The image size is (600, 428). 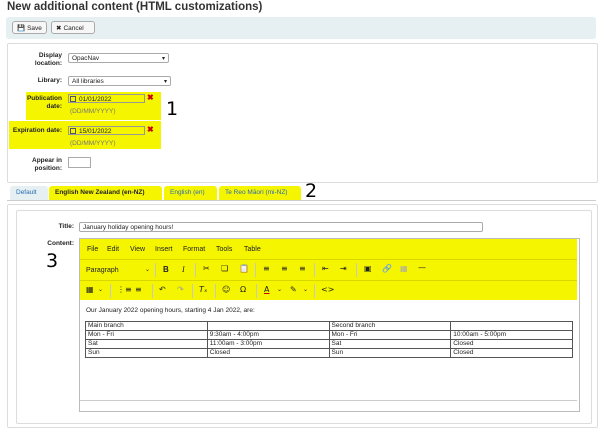 What do you see at coordinates (162, 289) in the screenshot?
I see `undo-icon: ↶` at bounding box center [162, 289].